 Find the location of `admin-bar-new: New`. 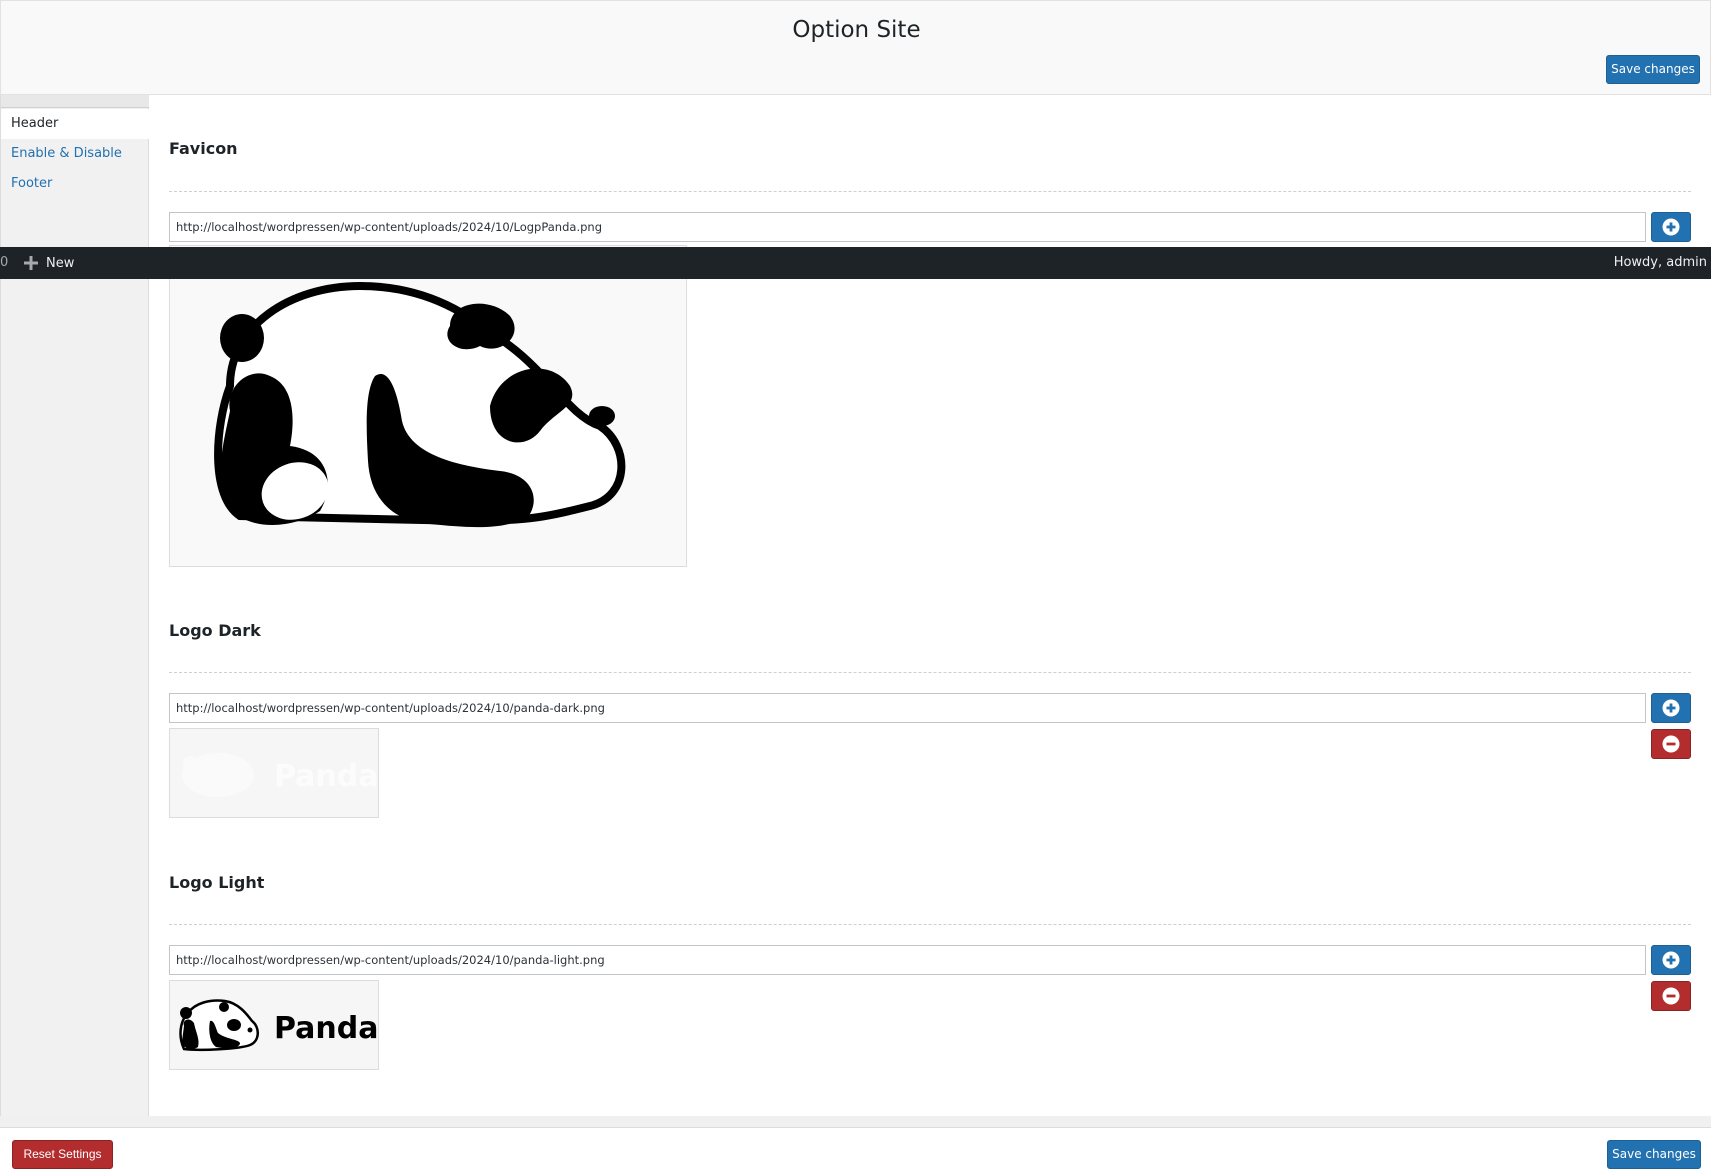

admin-bar-new: New is located at coordinates (49, 263).